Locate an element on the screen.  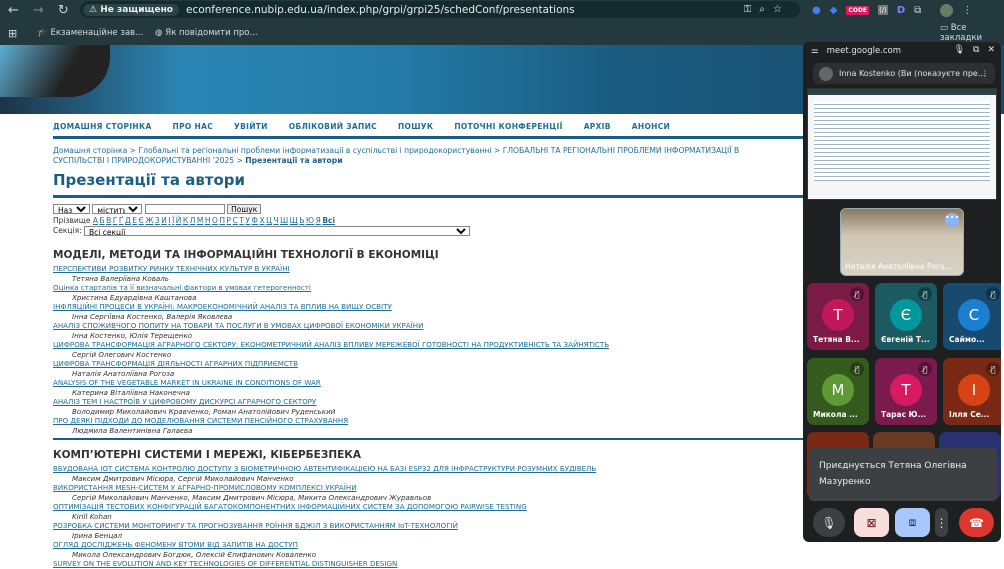
password-key-icon: ⚿ is located at coordinates (752, 9).